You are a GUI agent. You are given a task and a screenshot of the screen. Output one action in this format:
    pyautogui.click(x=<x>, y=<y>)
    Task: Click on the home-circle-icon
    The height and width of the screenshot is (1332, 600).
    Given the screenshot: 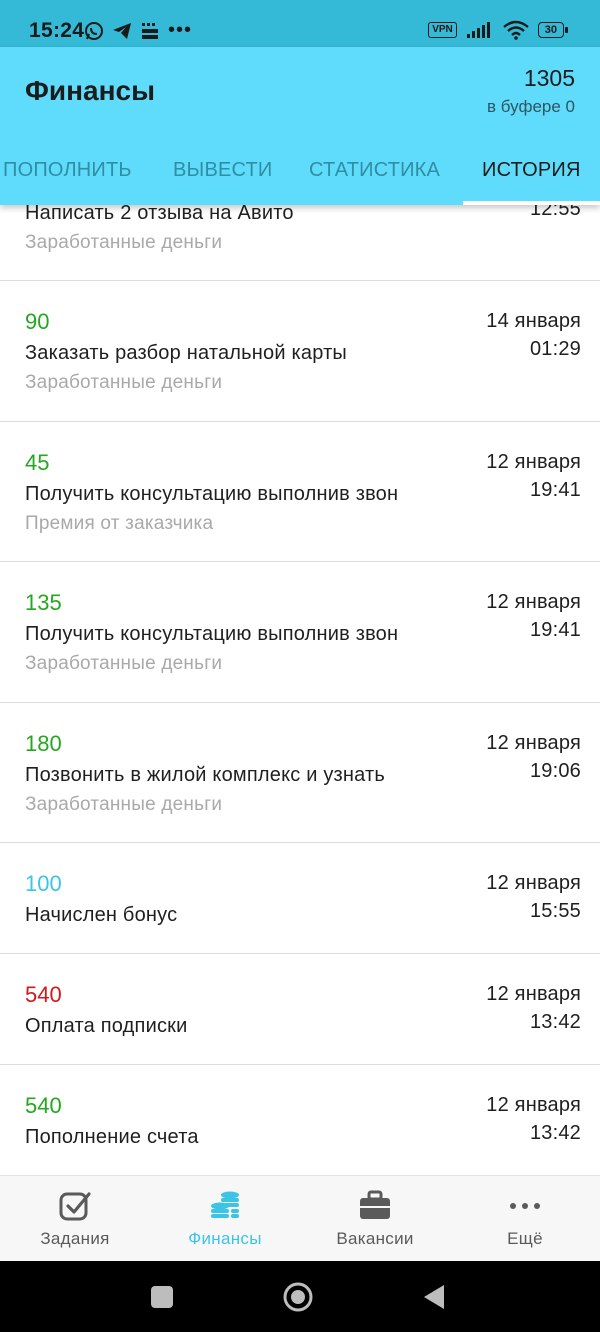 What is the action you would take?
    pyautogui.click(x=298, y=1296)
    